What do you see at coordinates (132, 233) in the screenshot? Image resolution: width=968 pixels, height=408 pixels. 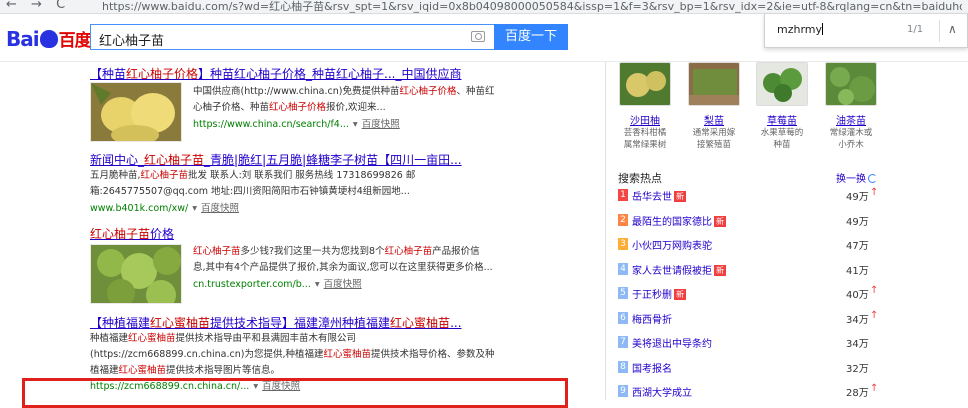 I see `result-title: 红心柚子苗价格` at bounding box center [132, 233].